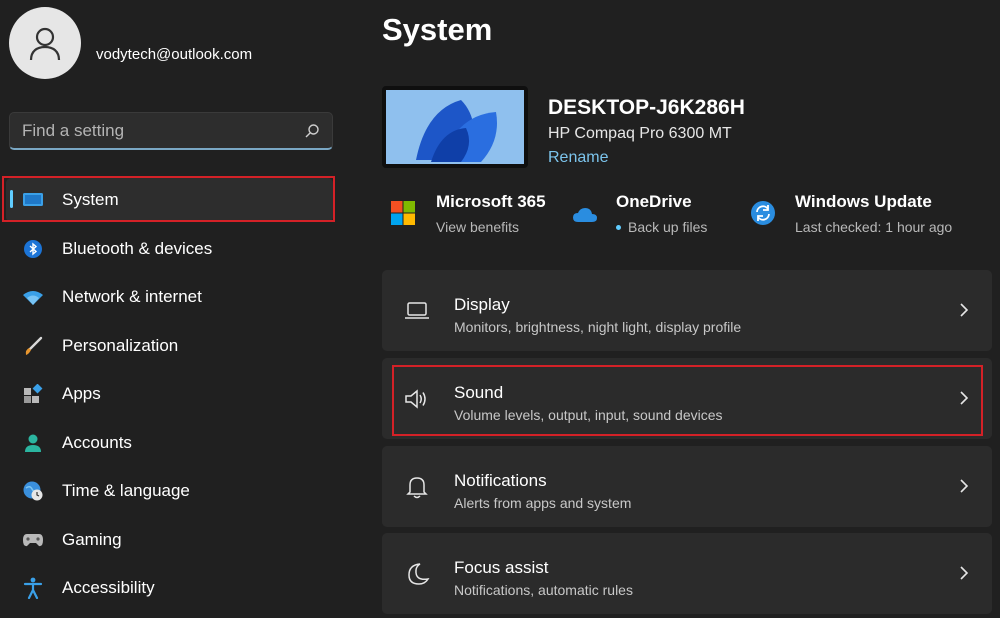 The height and width of the screenshot is (618, 1000). I want to click on quick-link-title: Windows Update, so click(863, 201).